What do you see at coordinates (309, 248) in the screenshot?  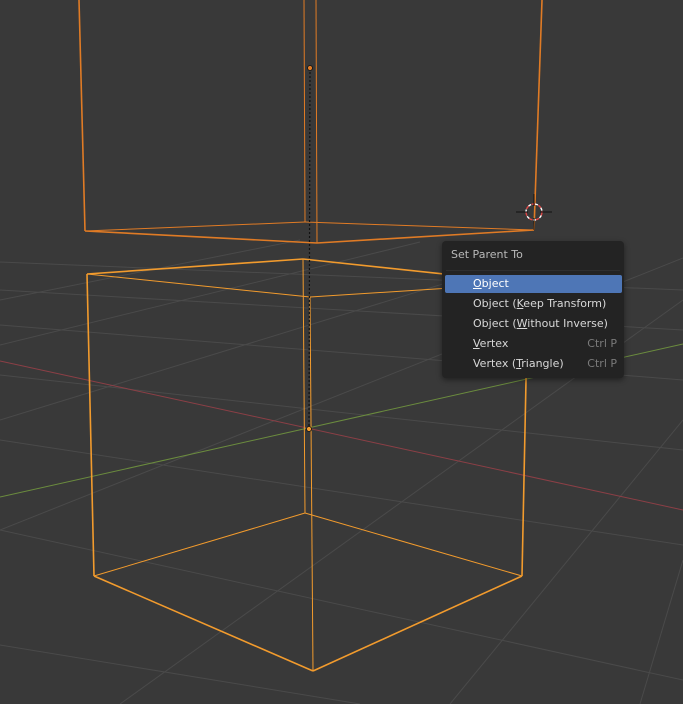 I see `parent-relationship-line` at bounding box center [309, 248].